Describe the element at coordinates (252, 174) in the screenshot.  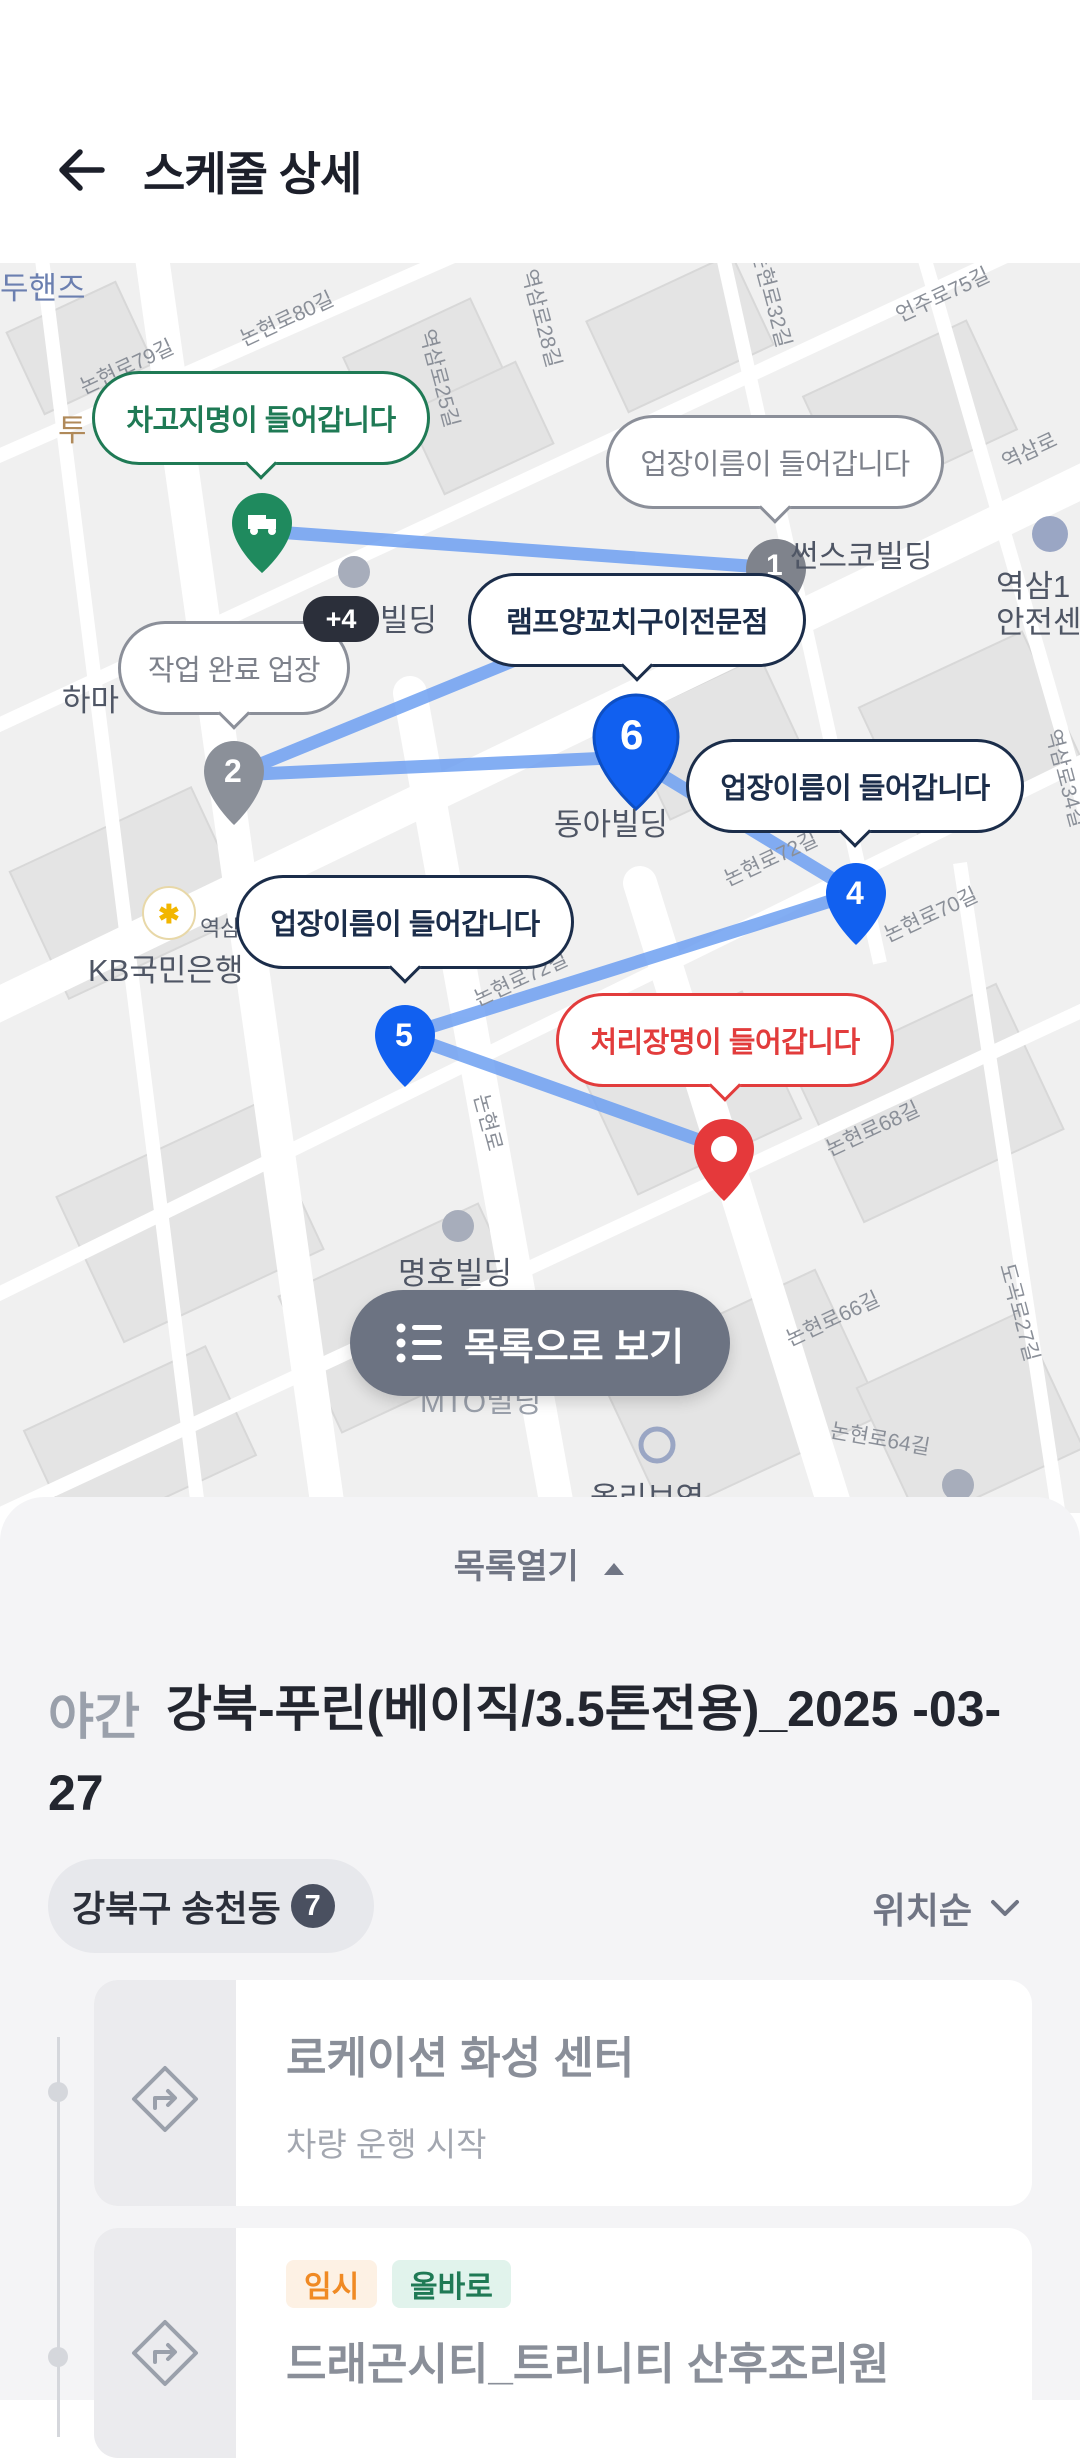
I see `page-title: 스케줄 상세` at that location.